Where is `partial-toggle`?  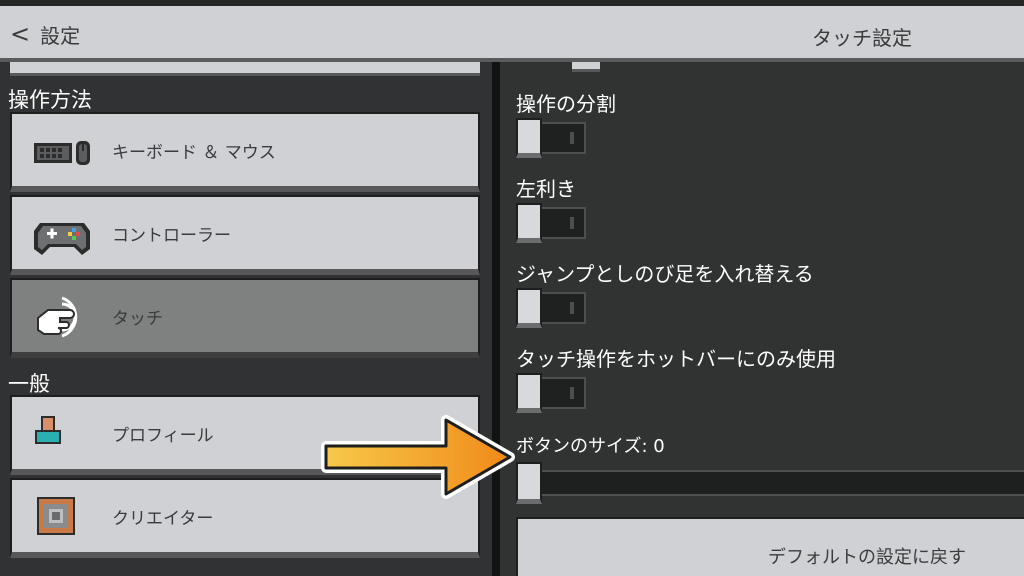 partial-toggle is located at coordinates (586, 67).